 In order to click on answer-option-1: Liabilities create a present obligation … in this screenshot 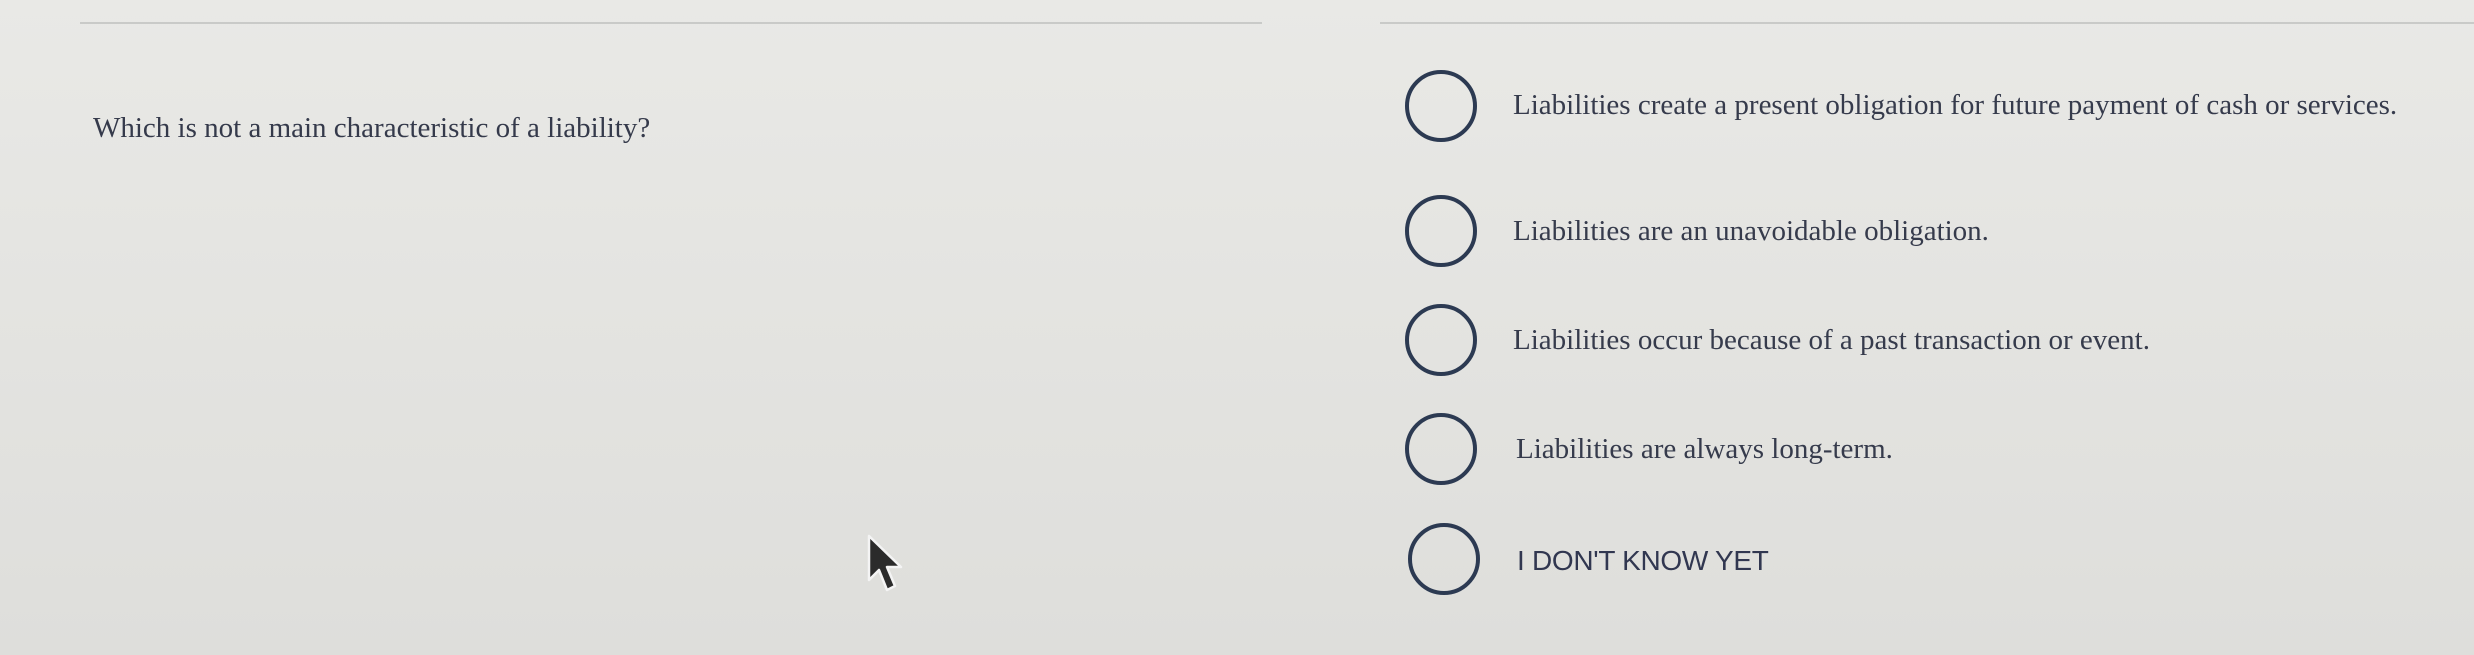, I will do `click(1935, 118)`.